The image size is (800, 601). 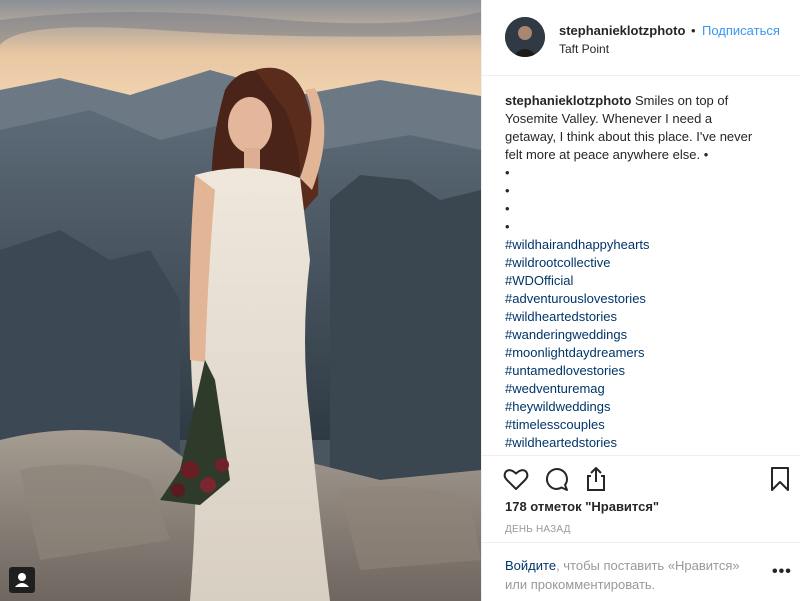 I want to click on save-button, so click(x=780, y=479).